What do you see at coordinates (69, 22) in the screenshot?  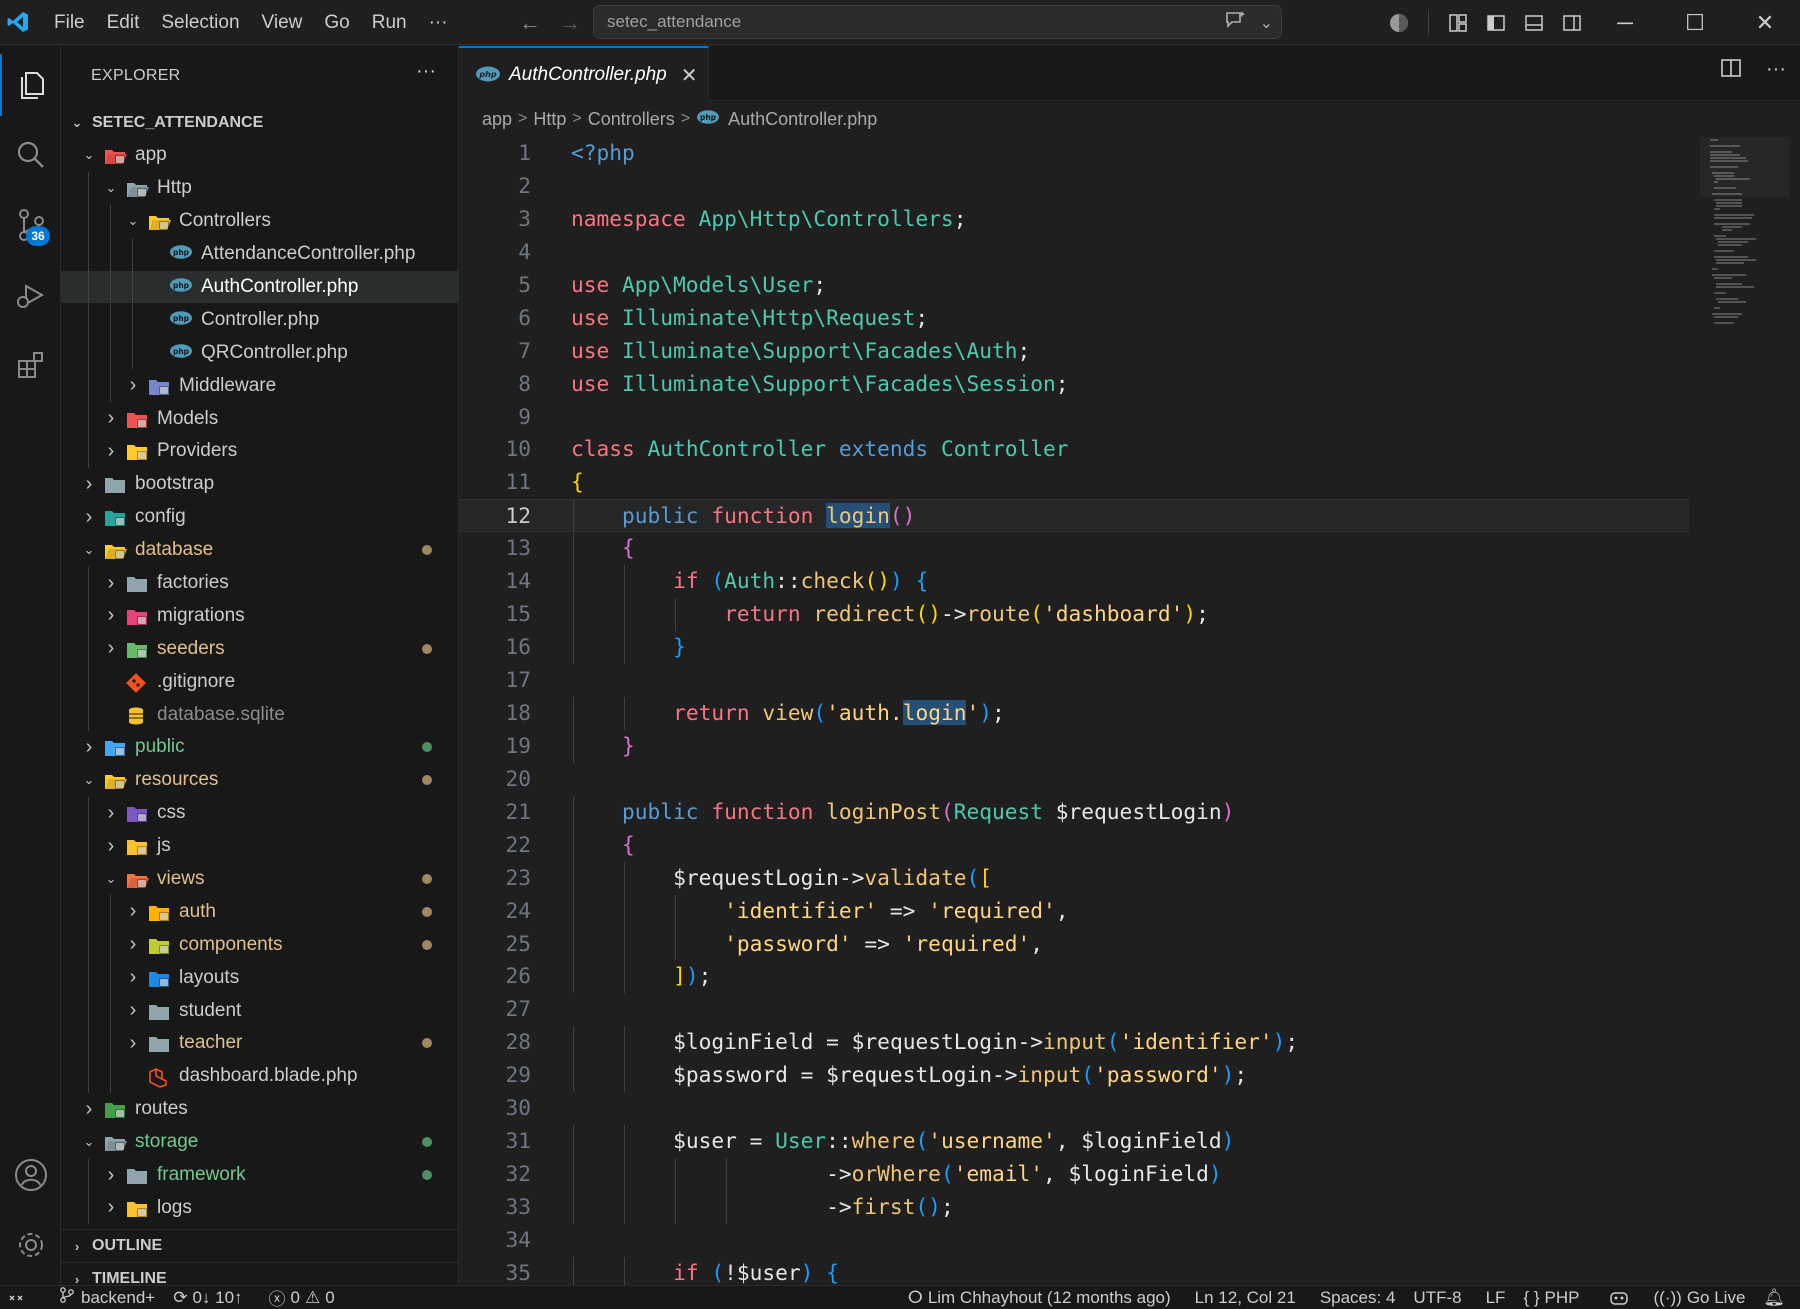 I see `menu-file: File` at bounding box center [69, 22].